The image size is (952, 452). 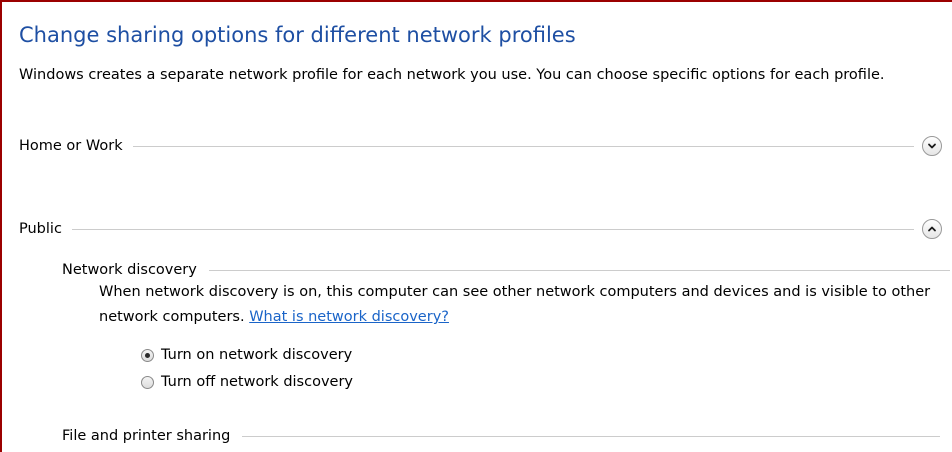 I want to click on network-discovery-help-link: What is network discovery?, so click(x=349, y=317).